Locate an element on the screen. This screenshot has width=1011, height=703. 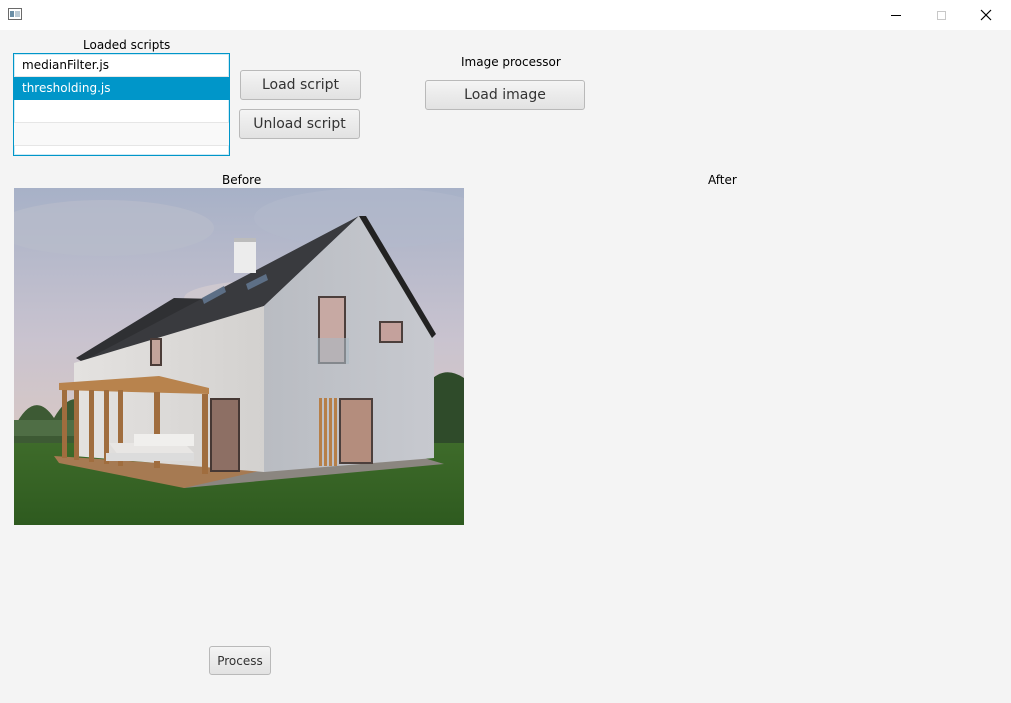
title-bar is located at coordinates (505, 15).